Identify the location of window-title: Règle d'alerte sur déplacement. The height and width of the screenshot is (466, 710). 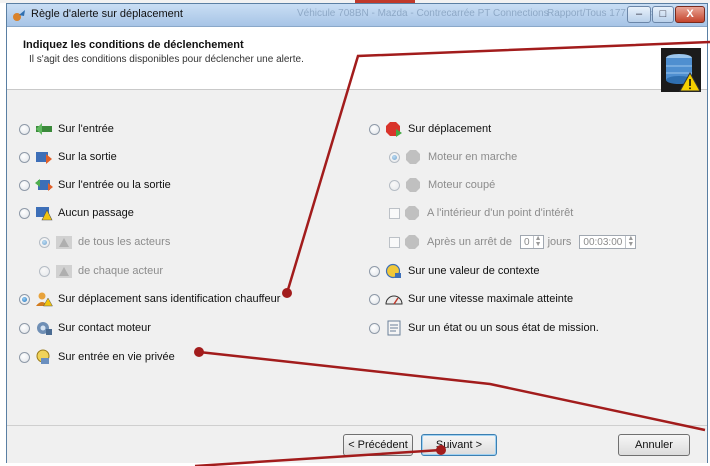
(107, 14).